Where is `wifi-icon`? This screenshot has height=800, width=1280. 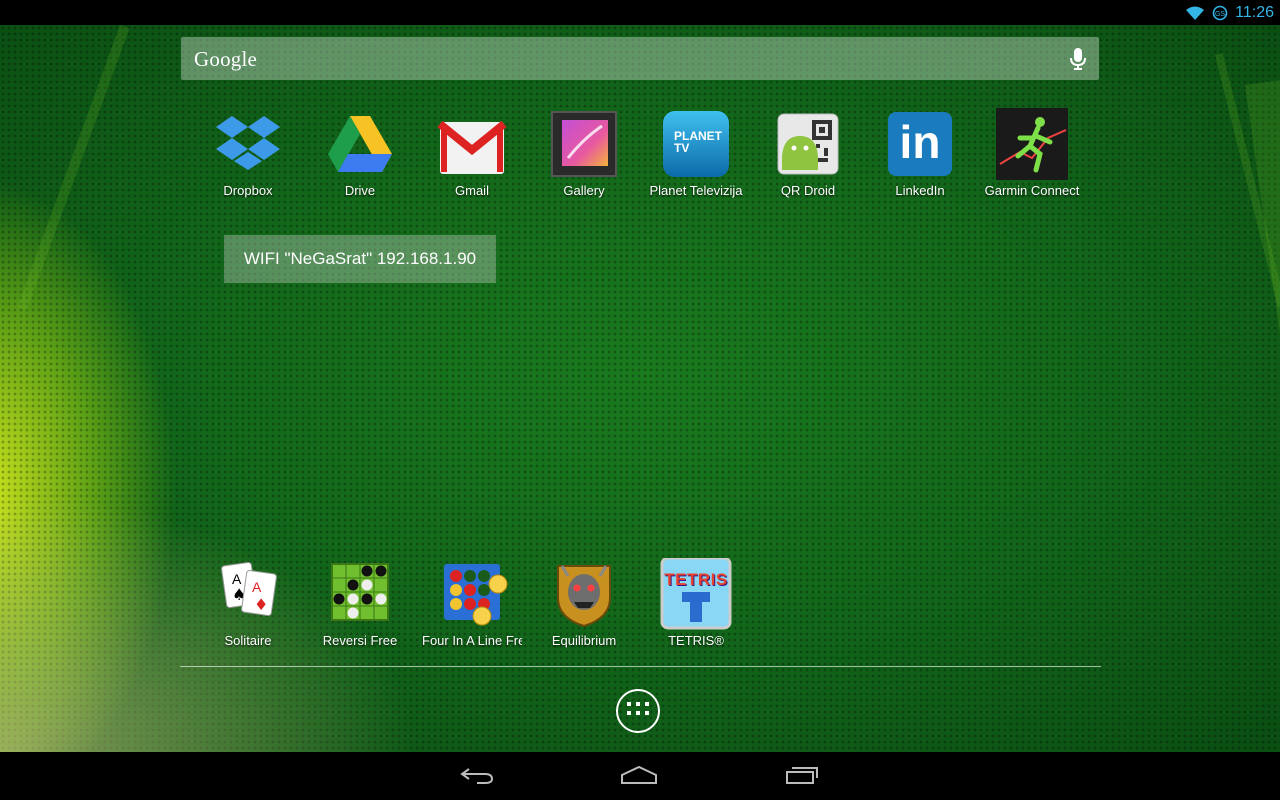
wifi-icon is located at coordinates (1195, 13).